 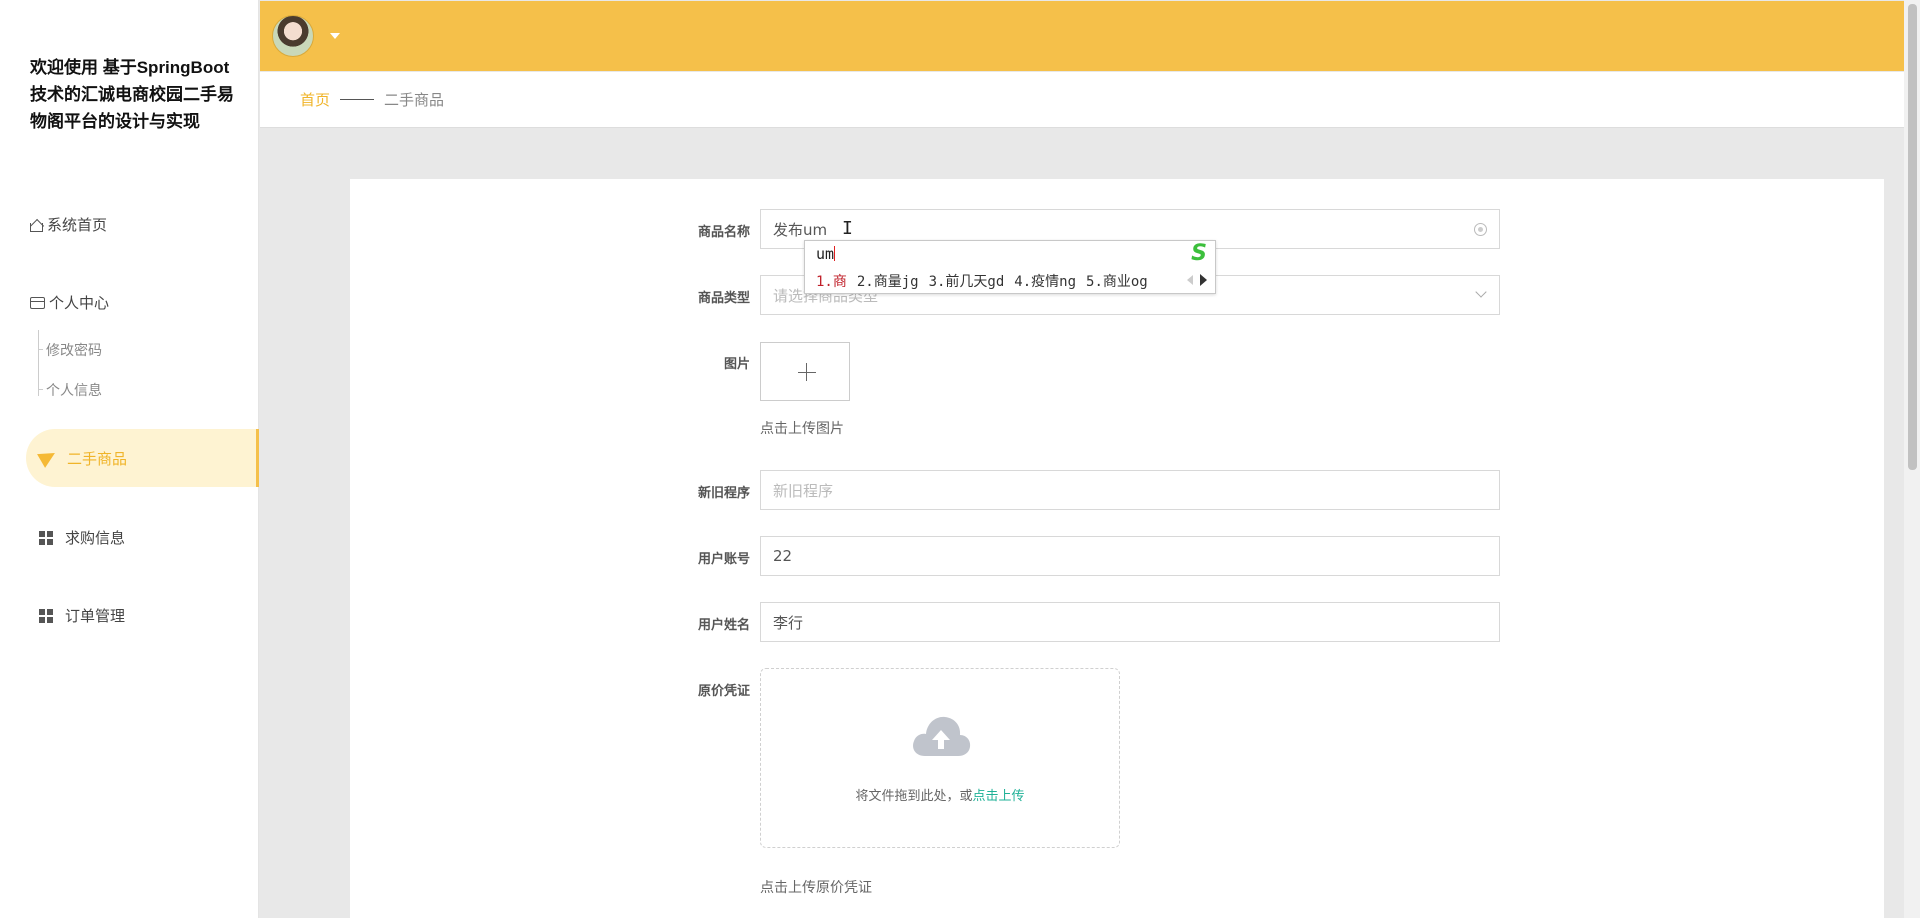 What do you see at coordinates (70, 390) in the screenshot?
I see `sidebar-item-personal-info: 个人信息` at bounding box center [70, 390].